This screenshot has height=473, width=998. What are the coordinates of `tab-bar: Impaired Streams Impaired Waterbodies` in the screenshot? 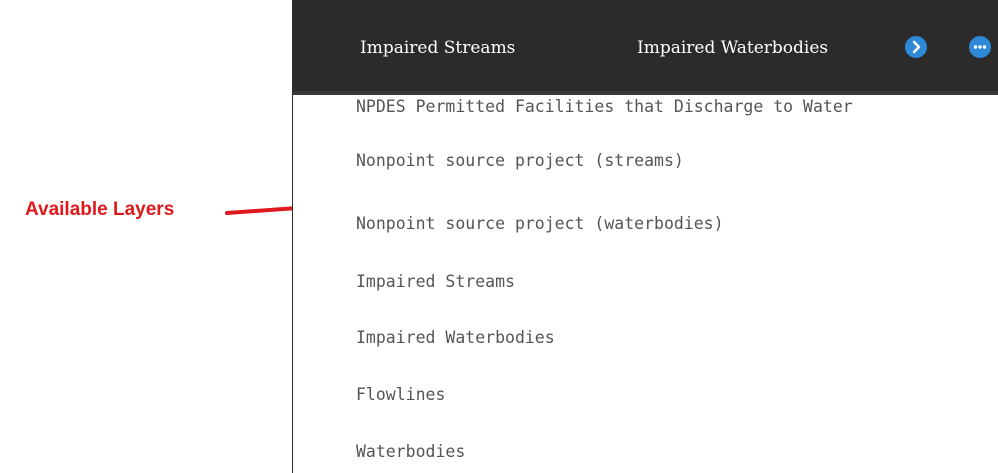 It's located at (645, 47).